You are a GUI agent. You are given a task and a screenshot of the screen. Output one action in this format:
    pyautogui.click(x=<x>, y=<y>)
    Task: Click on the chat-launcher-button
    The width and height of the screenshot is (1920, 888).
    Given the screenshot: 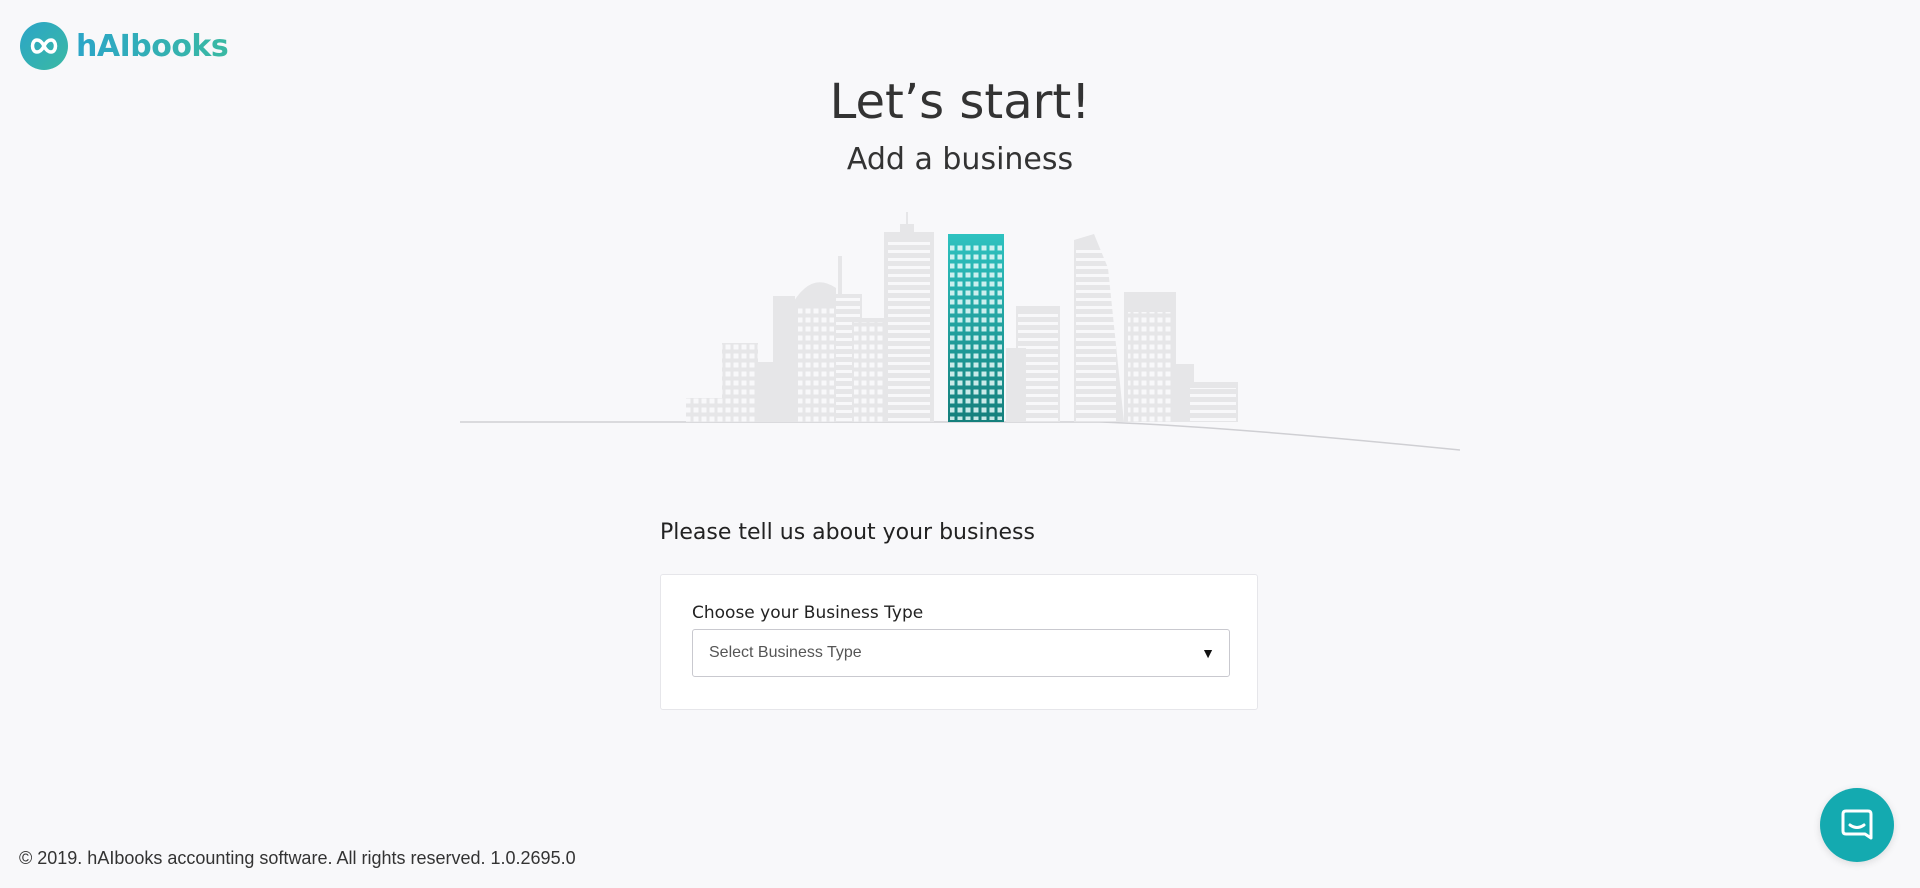 What is the action you would take?
    pyautogui.click(x=1857, y=825)
    